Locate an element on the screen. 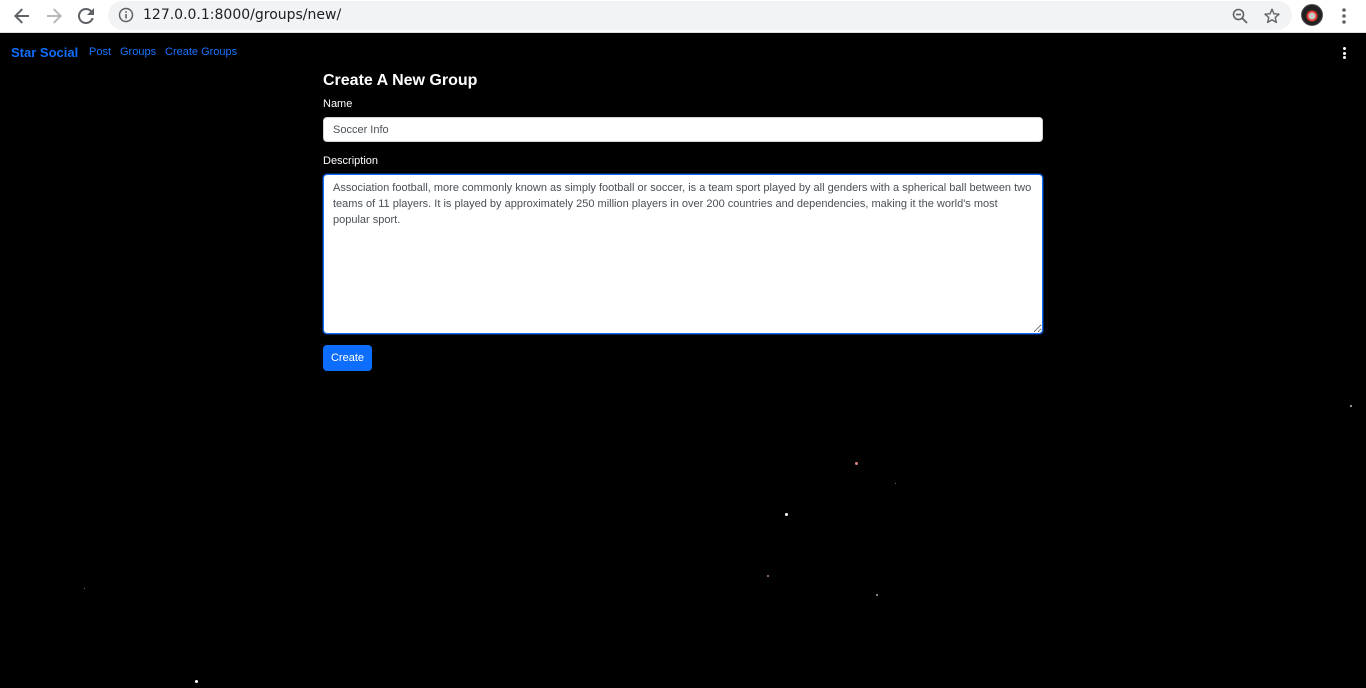 The height and width of the screenshot is (688, 1366). forward-button is located at coordinates (54, 16).